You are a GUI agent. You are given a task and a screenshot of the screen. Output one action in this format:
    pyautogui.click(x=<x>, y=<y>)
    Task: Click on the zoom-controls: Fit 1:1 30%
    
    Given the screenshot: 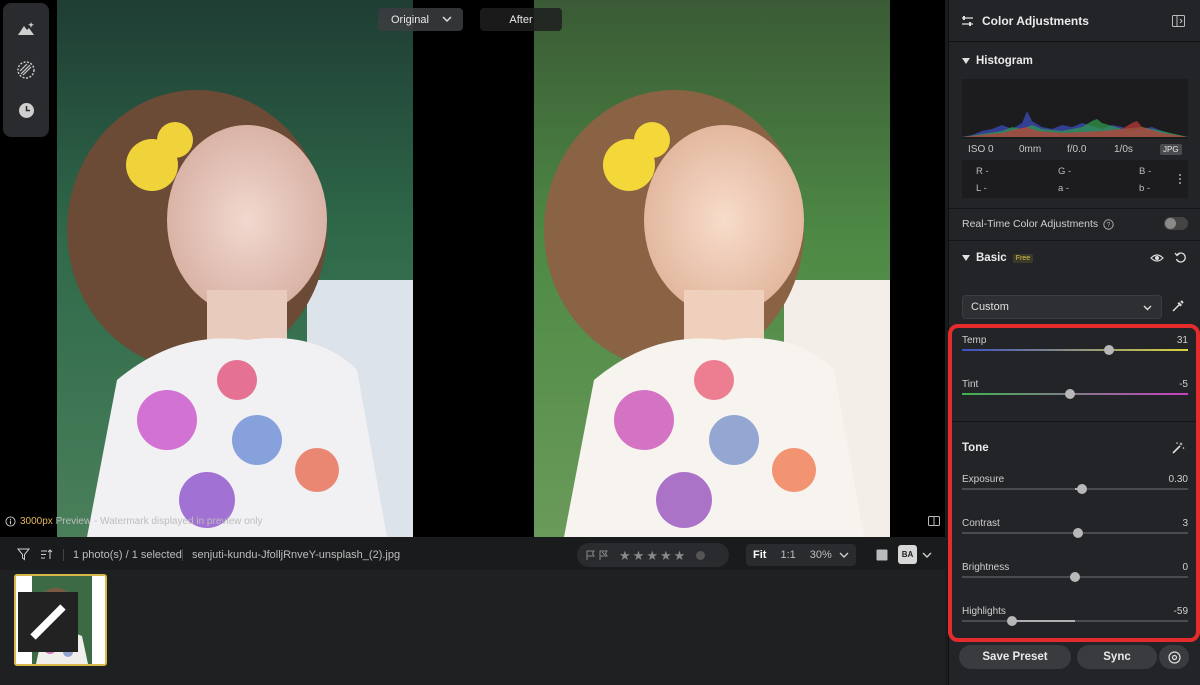 What is the action you would take?
    pyautogui.click(x=801, y=555)
    